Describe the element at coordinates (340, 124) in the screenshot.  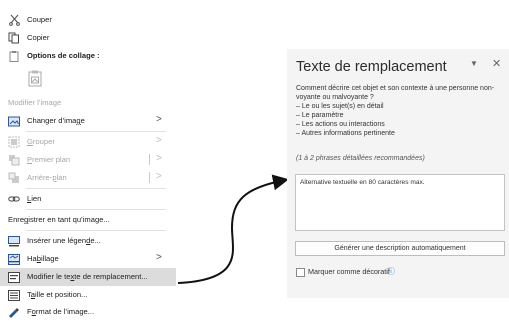
I see `pane-bullet: – Les actions ou interactions` at that location.